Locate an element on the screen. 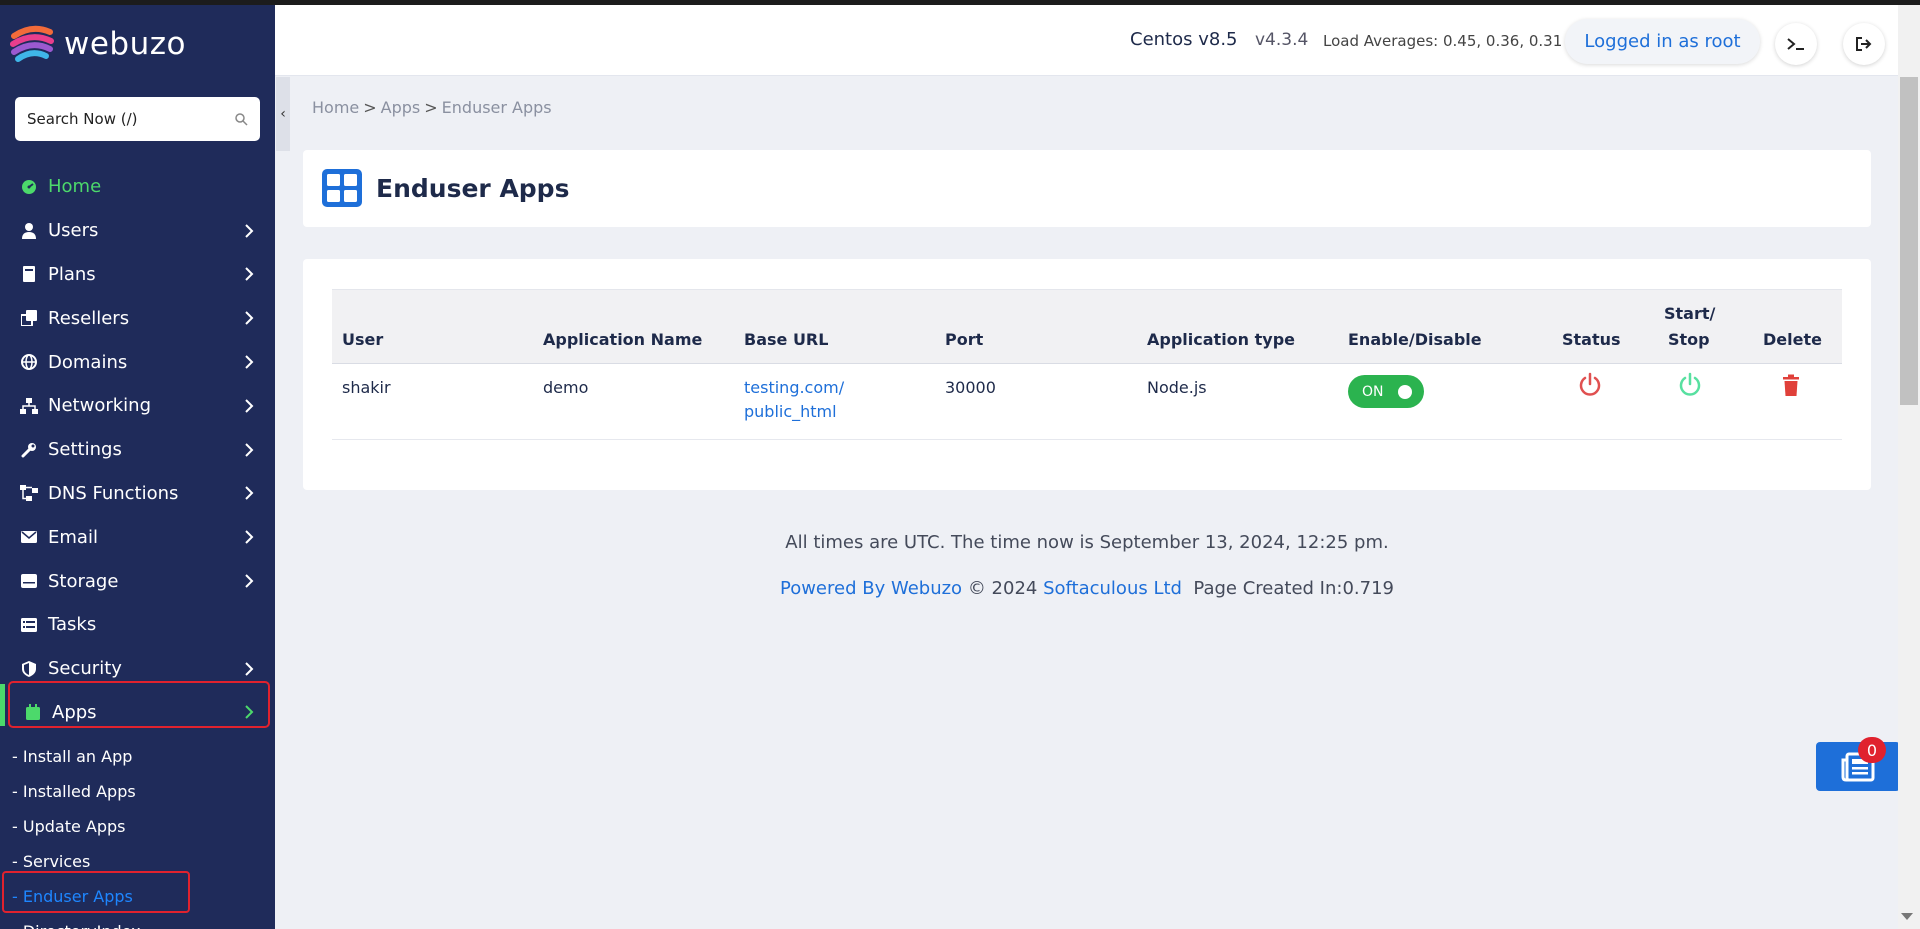  brand-name: webuzo is located at coordinates (125, 44).